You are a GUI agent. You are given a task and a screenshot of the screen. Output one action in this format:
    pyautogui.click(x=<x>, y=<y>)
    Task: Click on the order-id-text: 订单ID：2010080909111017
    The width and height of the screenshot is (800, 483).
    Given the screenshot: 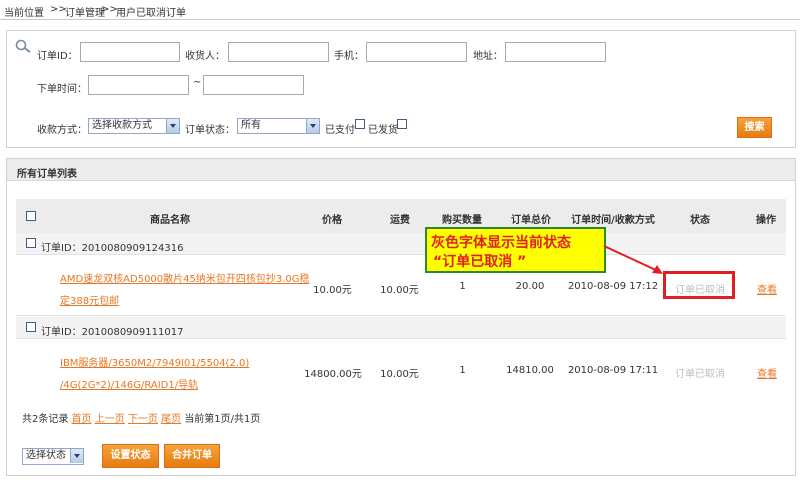 What is the action you would take?
    pyautogui.click(x=112, y=332)
    